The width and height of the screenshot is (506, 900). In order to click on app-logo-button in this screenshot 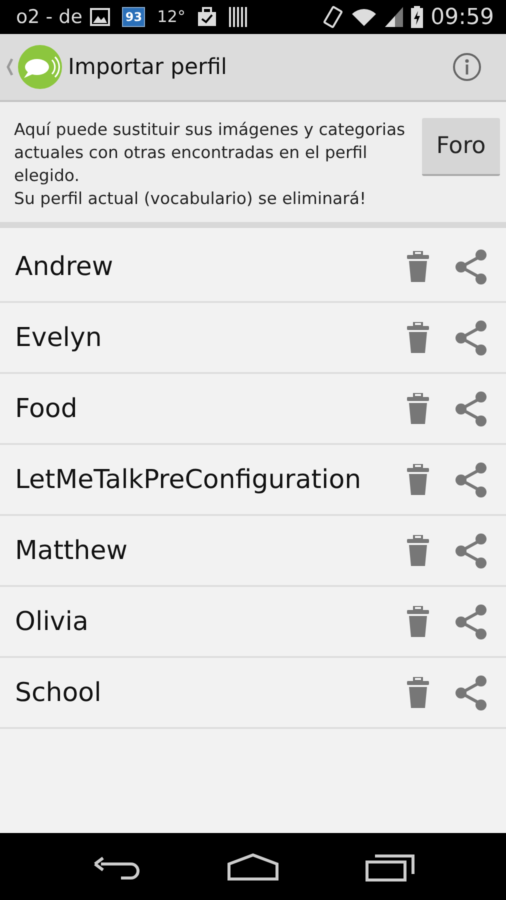, I will do `click(34, 67)`.